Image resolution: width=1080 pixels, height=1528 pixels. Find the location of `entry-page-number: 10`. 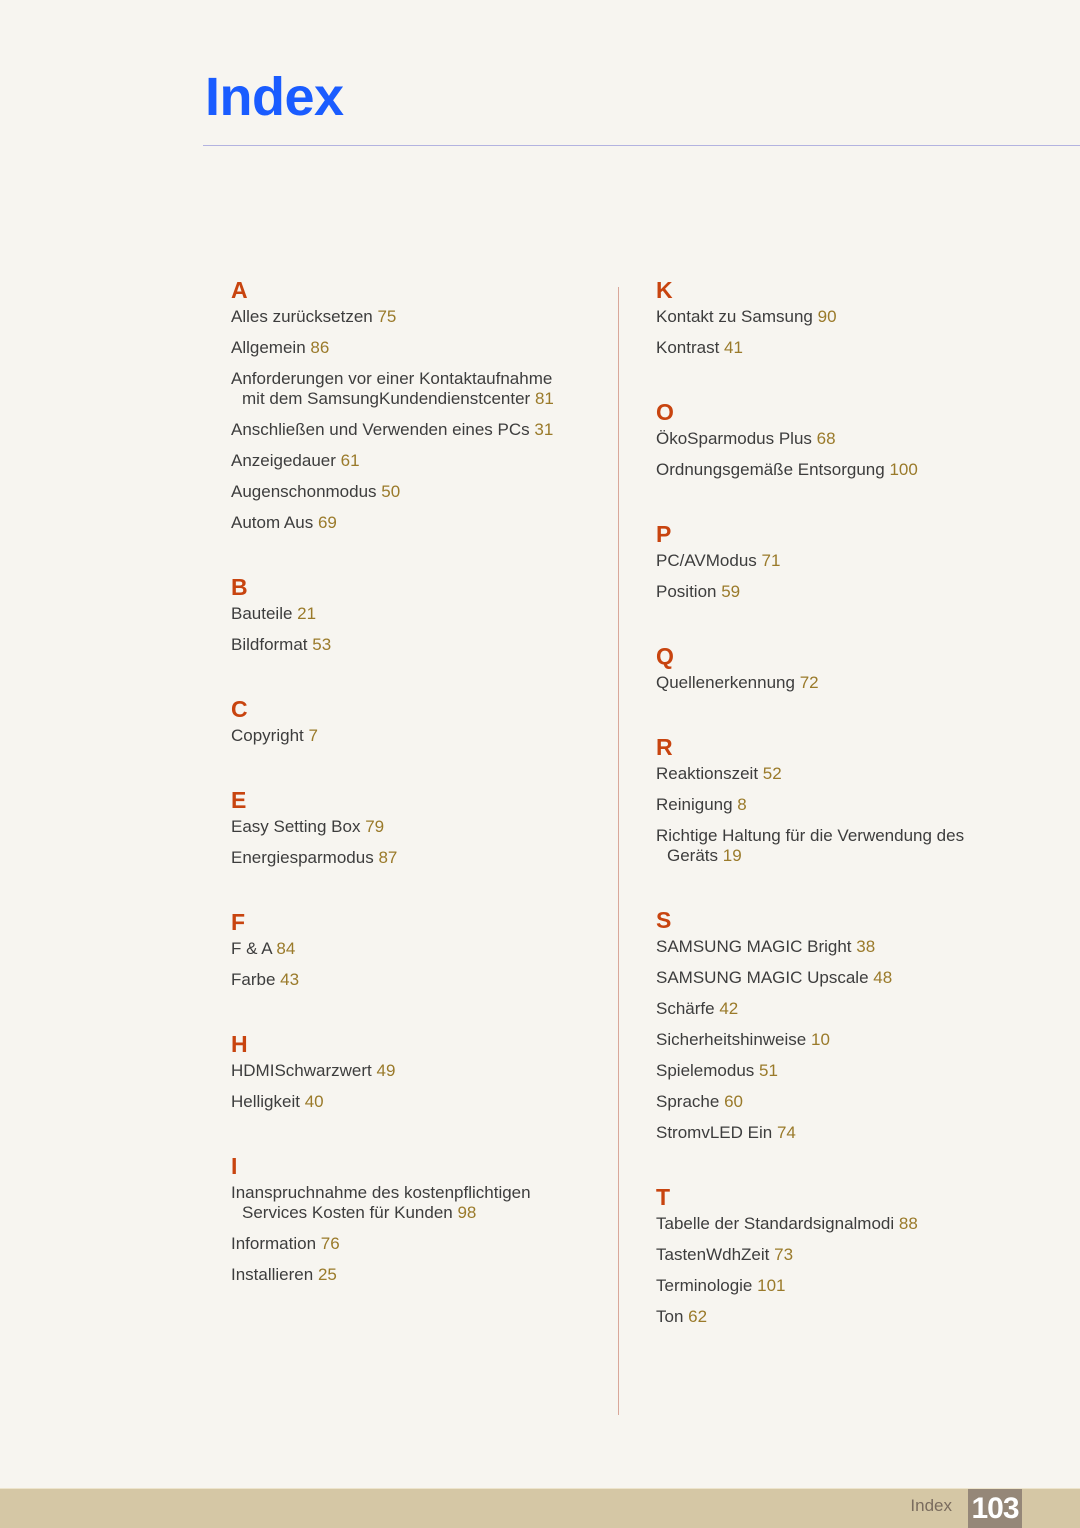

entry-page-number: 10 is located at coordinates (820, 1039).